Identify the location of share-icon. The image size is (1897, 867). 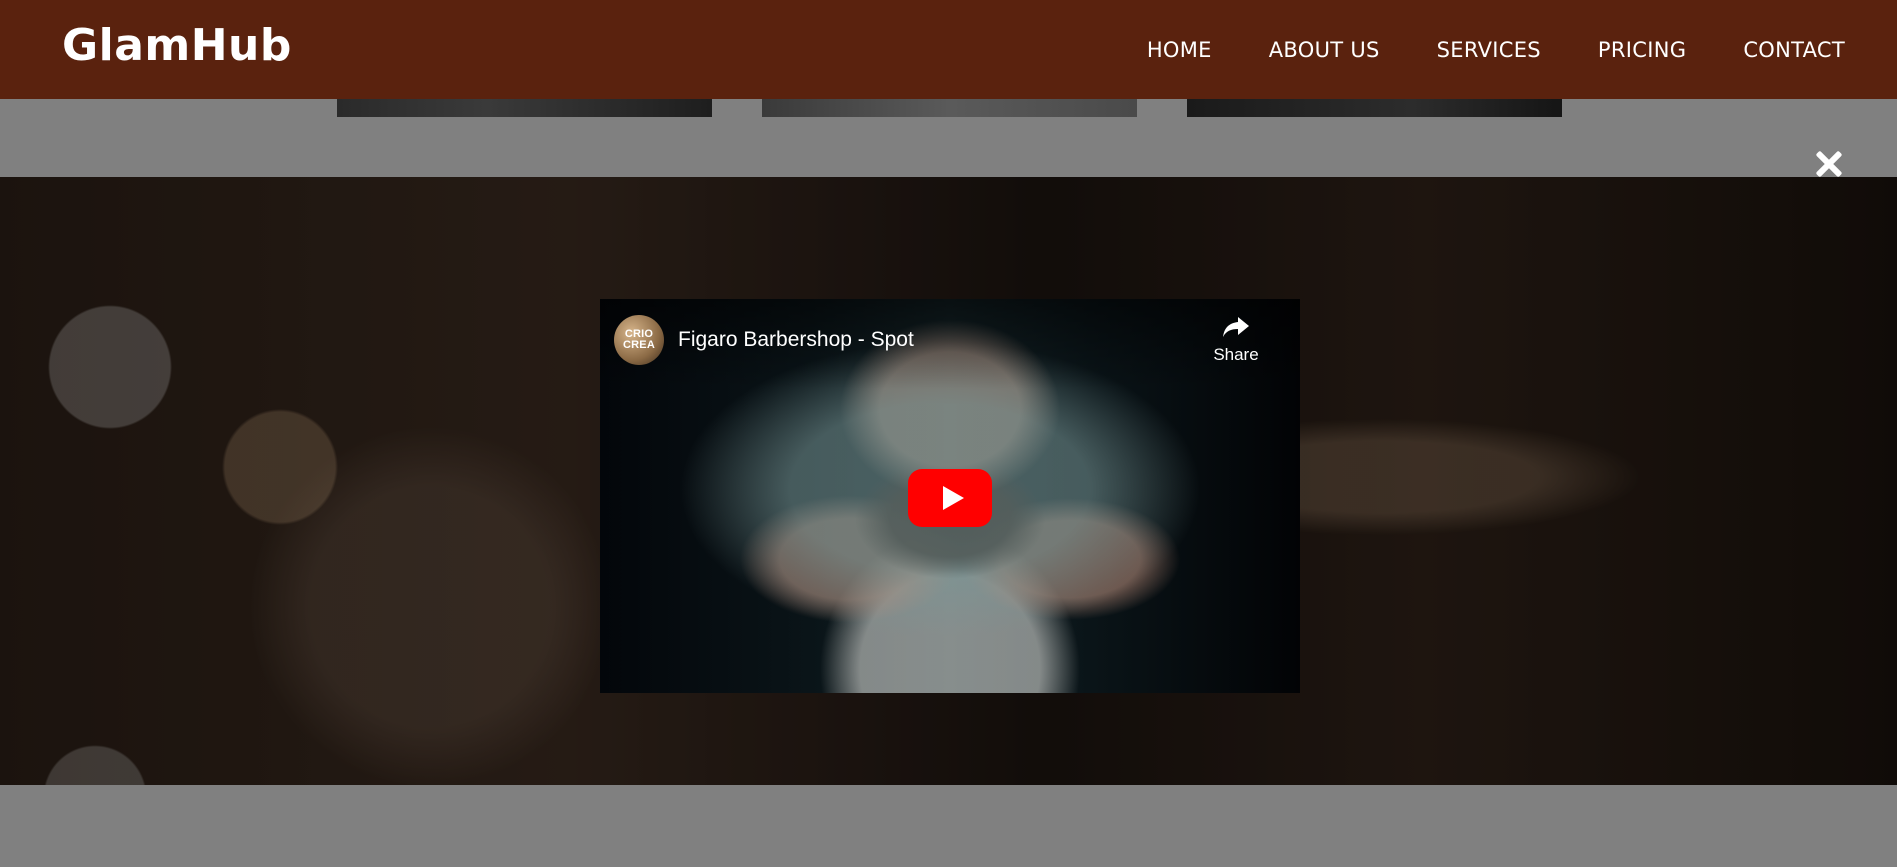
(1236, 327).